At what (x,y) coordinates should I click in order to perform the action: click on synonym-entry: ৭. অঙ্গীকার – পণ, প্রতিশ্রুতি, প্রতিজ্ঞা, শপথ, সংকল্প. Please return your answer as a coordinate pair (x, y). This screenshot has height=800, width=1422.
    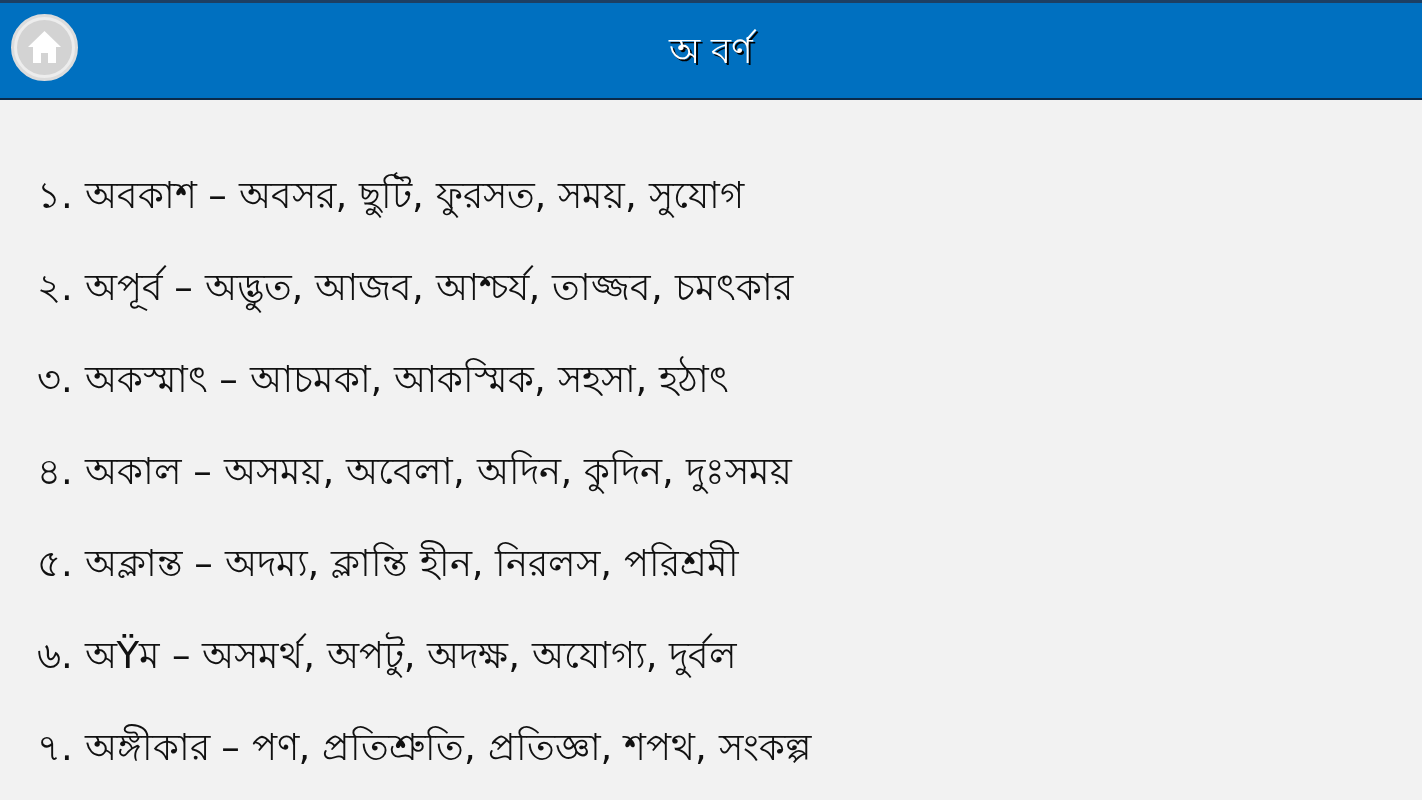
    Looking at the image, I should click on (424, 747).